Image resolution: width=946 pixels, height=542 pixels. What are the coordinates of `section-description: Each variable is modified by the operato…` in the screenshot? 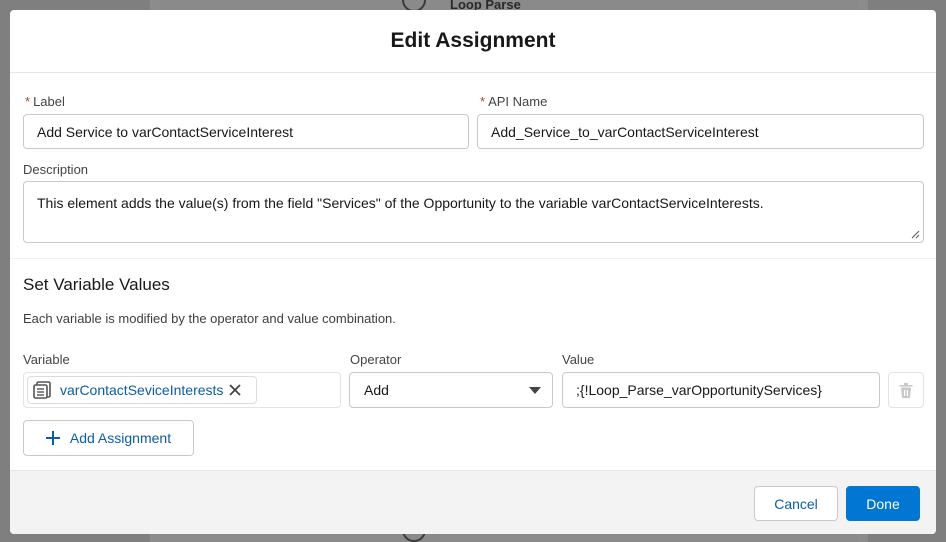 It's located at (209, 318).